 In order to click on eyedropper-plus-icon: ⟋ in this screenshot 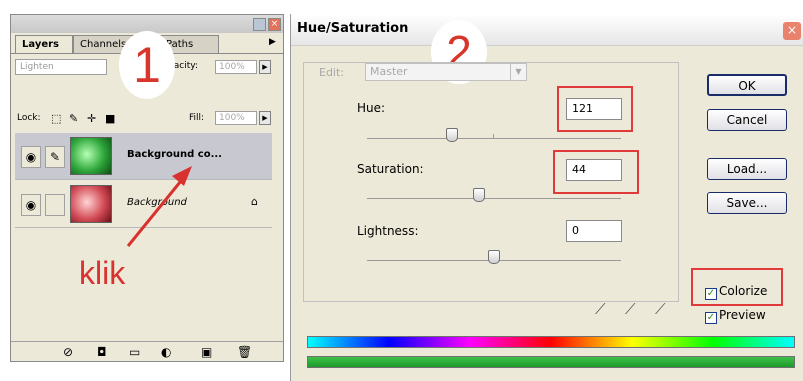, I will do `click(630, 309)`.